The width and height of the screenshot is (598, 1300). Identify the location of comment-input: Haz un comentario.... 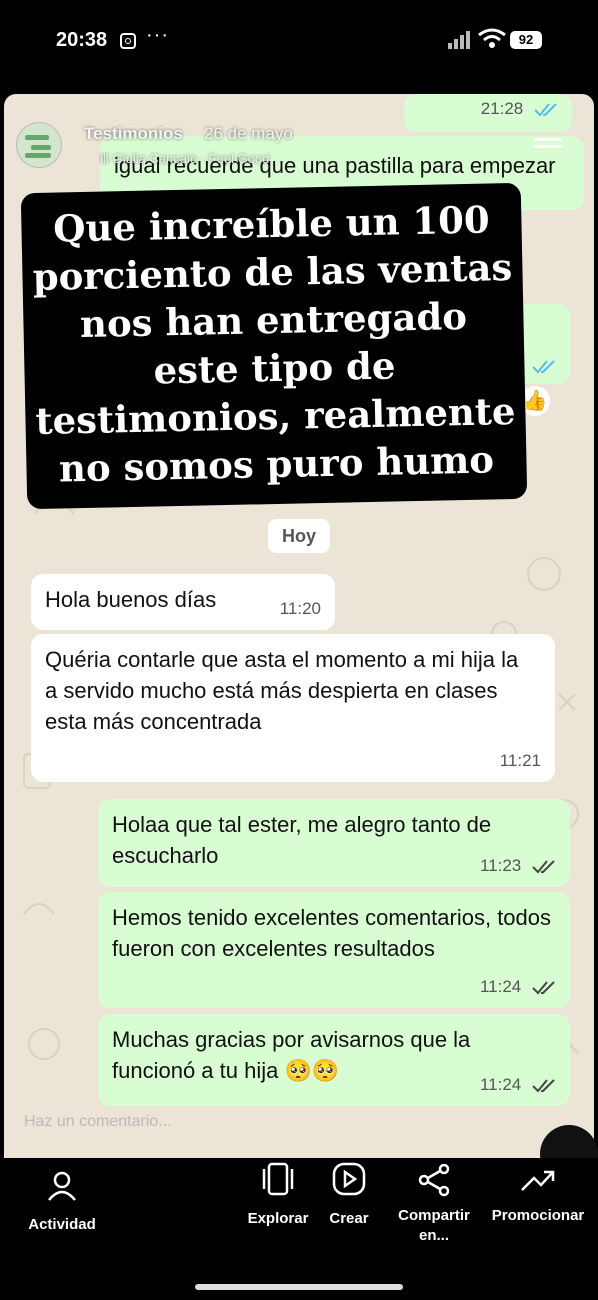
(98, 1122).